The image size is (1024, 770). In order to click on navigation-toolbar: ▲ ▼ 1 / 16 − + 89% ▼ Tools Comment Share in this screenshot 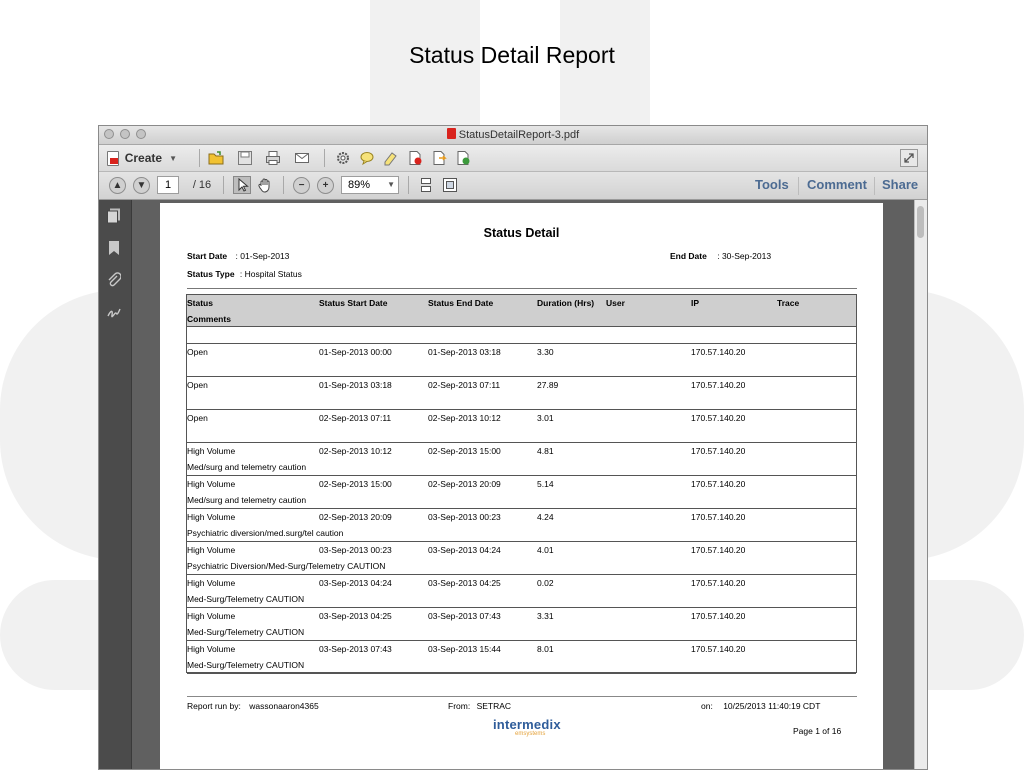, I will do `click(513, 186)`.